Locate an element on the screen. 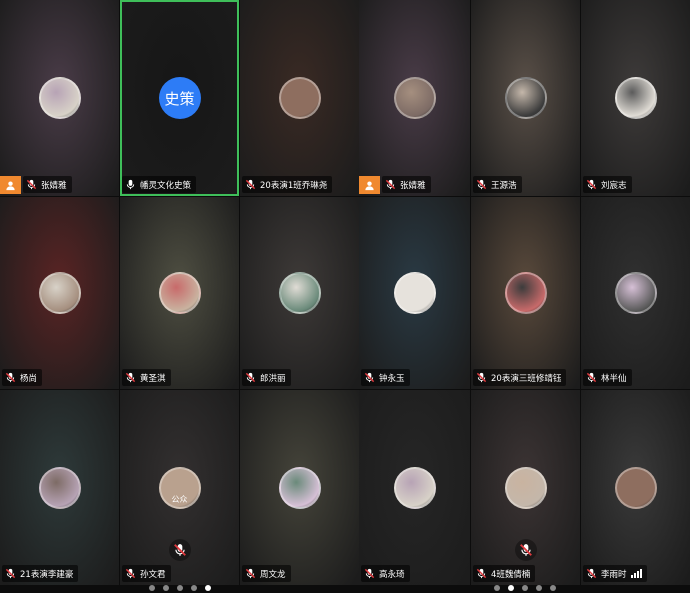 Image resolution: width=690 pixels, height=593 pixels. participant-name: 钟永玉 is located at coordinates (392, 378).